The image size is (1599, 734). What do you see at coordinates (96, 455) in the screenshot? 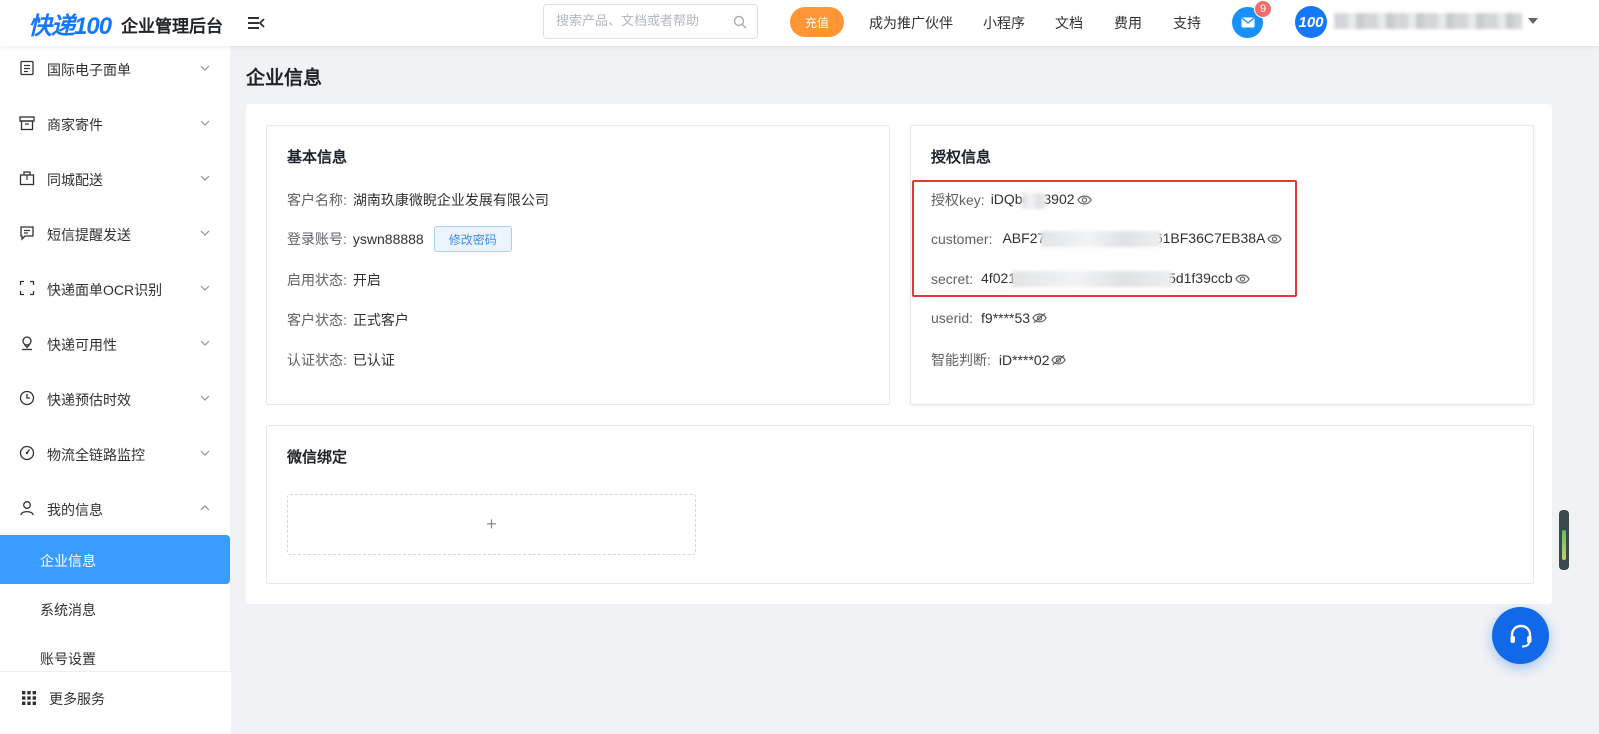
I see `sidebar-item-label: 物流全链路监控` at bounding box center [96, 455].